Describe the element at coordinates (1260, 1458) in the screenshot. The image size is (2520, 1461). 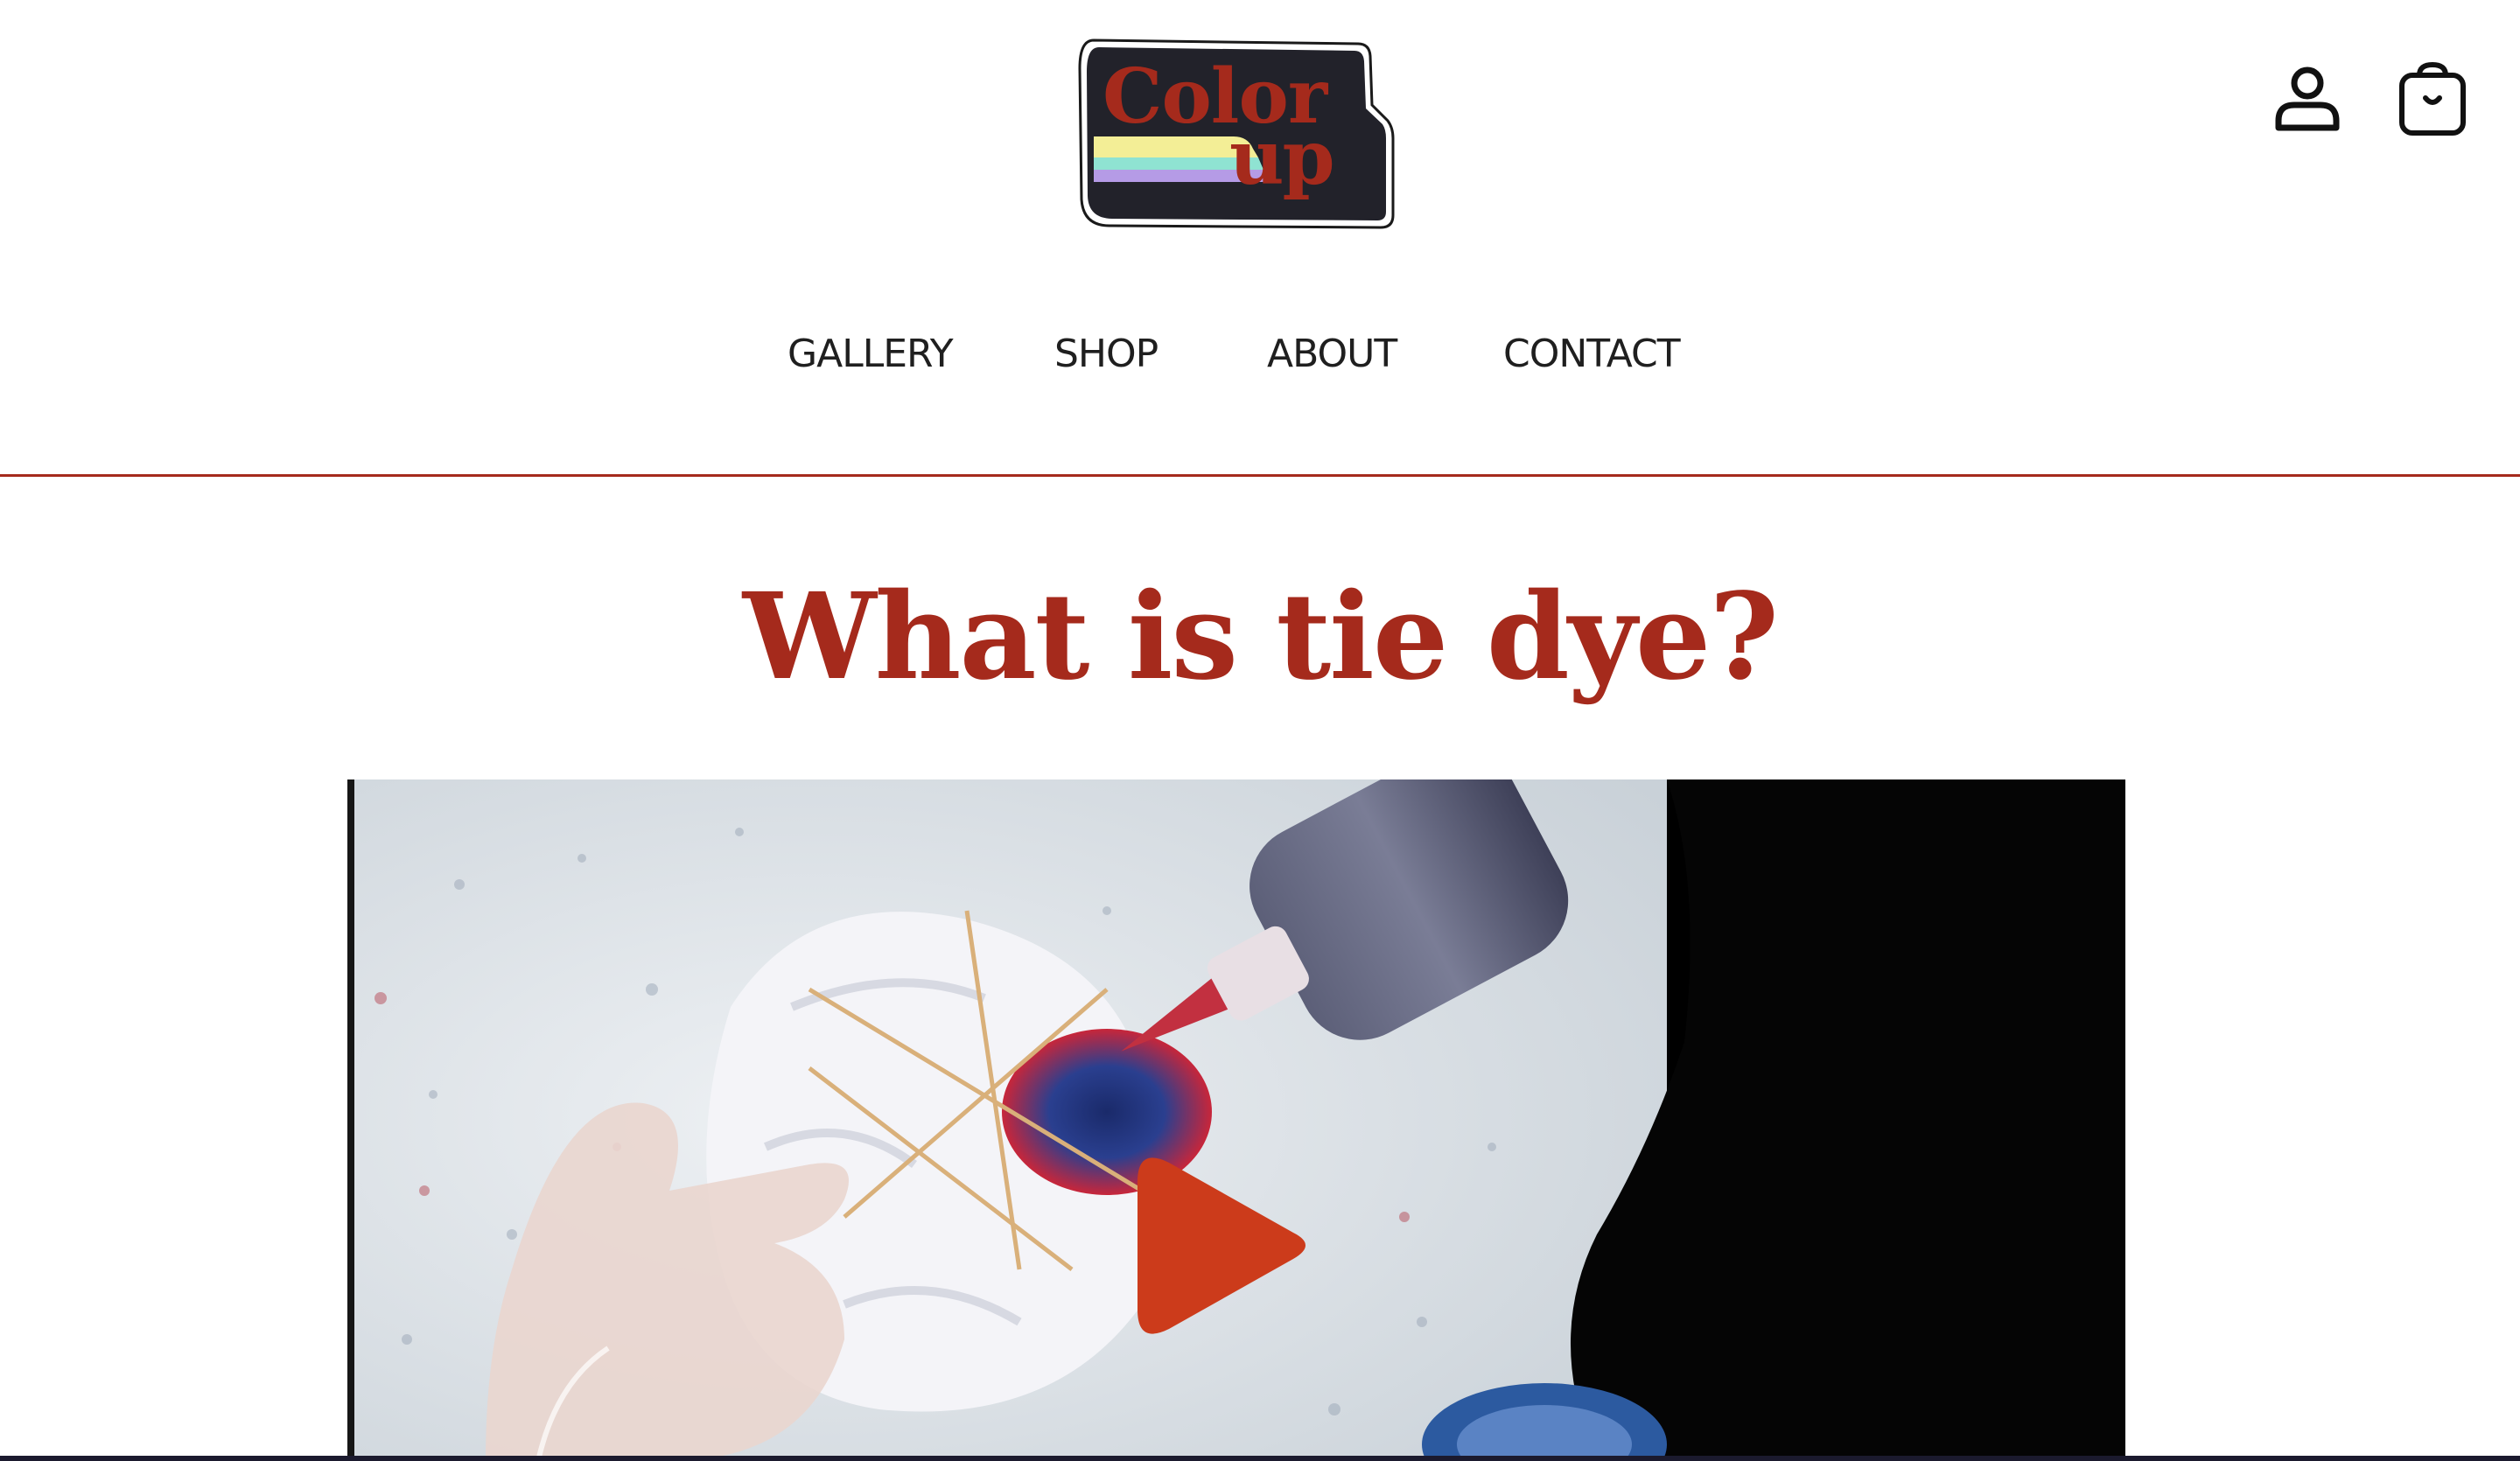
I see `bottom-edge-bar` at that location.